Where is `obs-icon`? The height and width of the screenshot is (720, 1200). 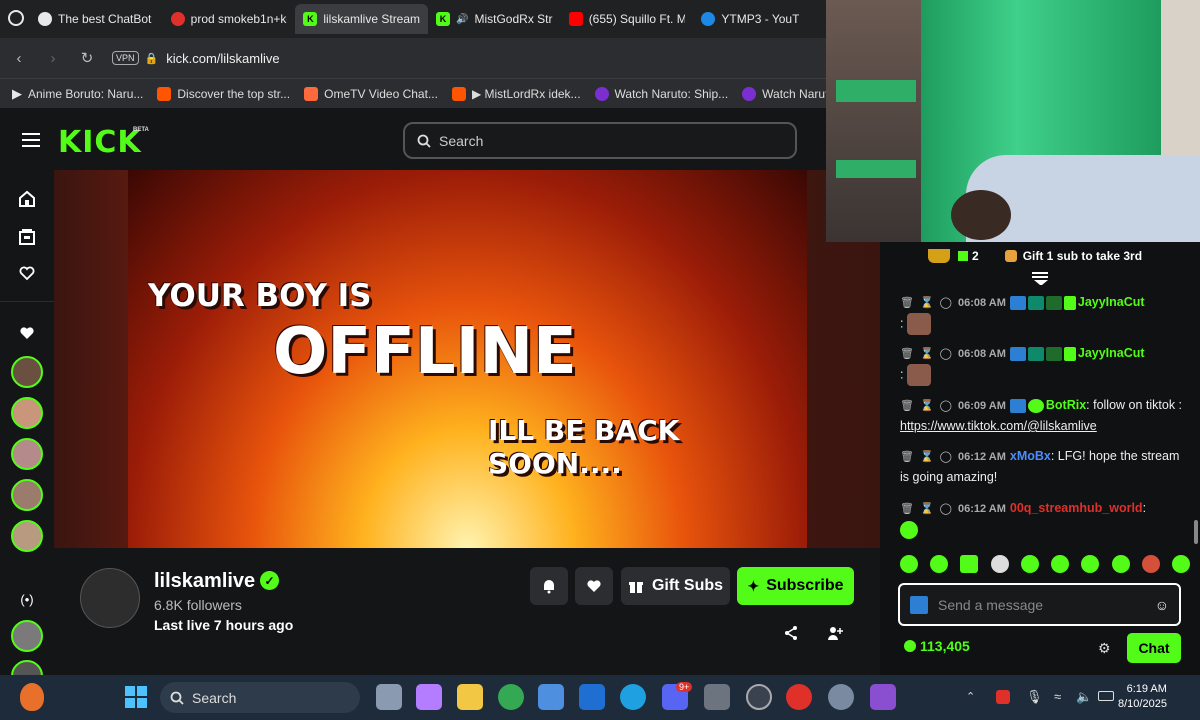
obs-icon is located at coordinates (759, 697).